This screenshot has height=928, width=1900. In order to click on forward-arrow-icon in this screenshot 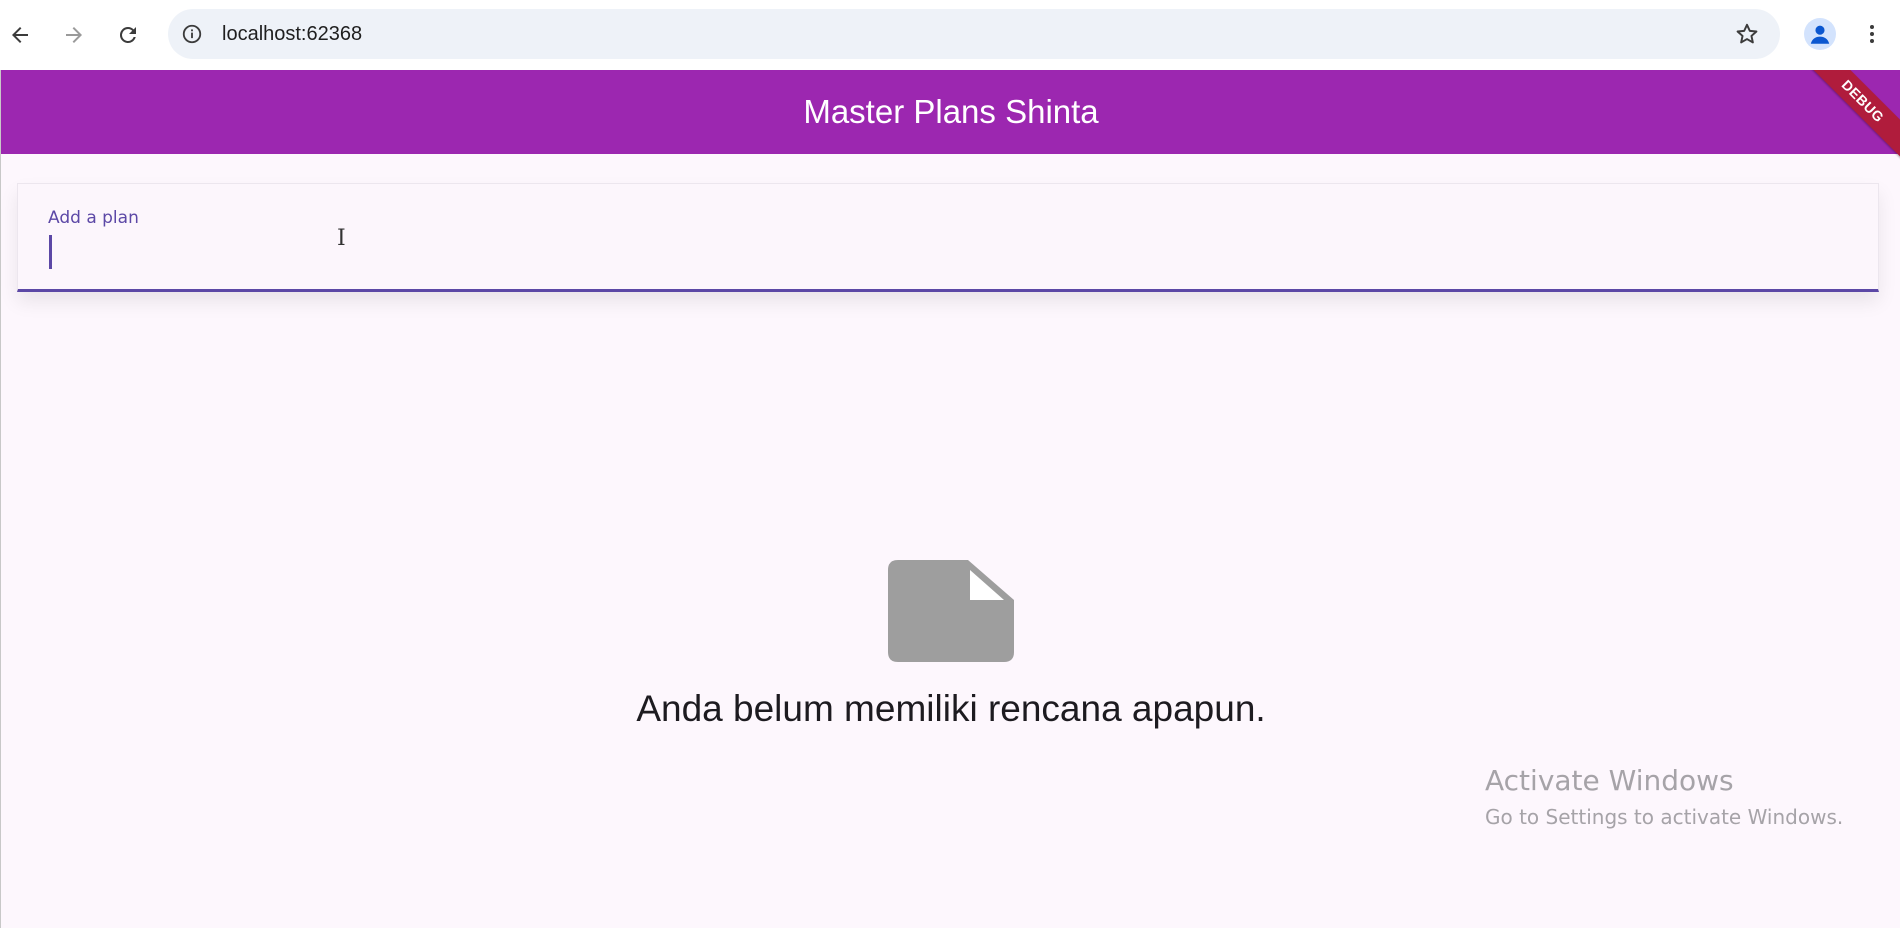, I will do `click(74, 35)`.